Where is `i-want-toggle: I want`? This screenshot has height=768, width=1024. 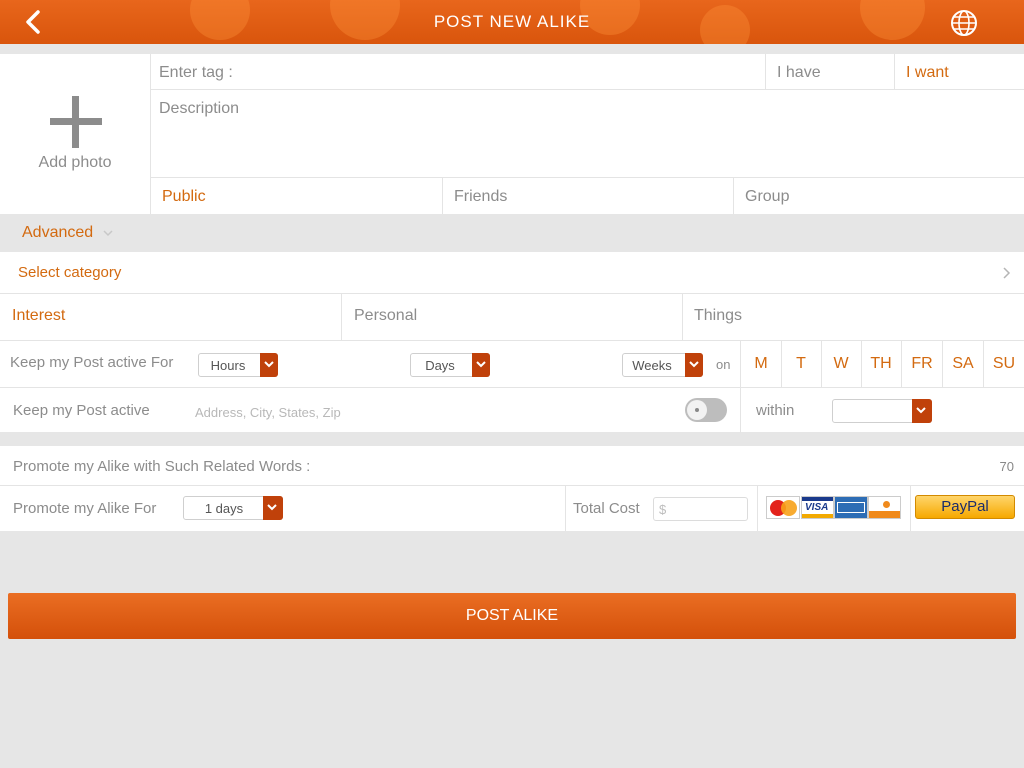
i-want-toggle: I want is located at coordinates (927, 73).